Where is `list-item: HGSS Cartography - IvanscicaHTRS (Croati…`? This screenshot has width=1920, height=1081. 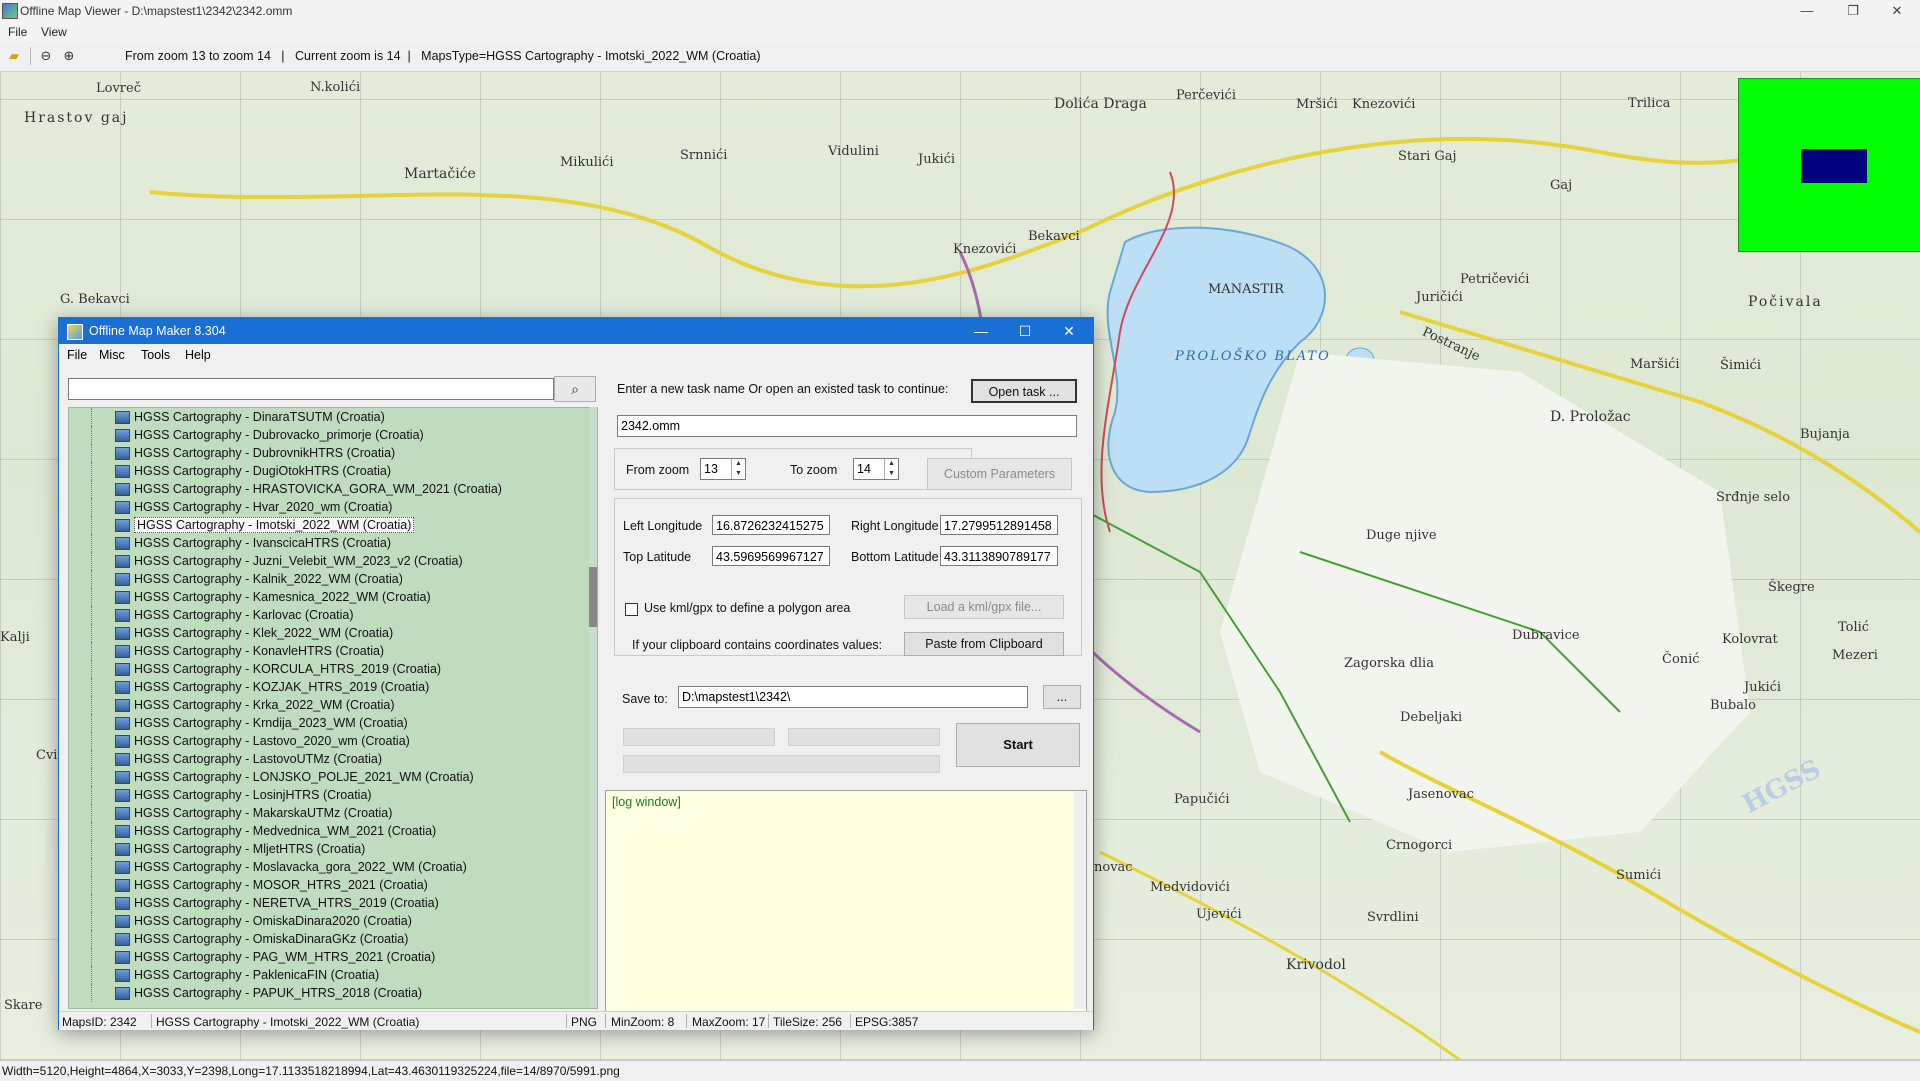
list-item: HGSS Cartography - IvanscicaHTRS (Croati… is located at coordinates (319, 543).